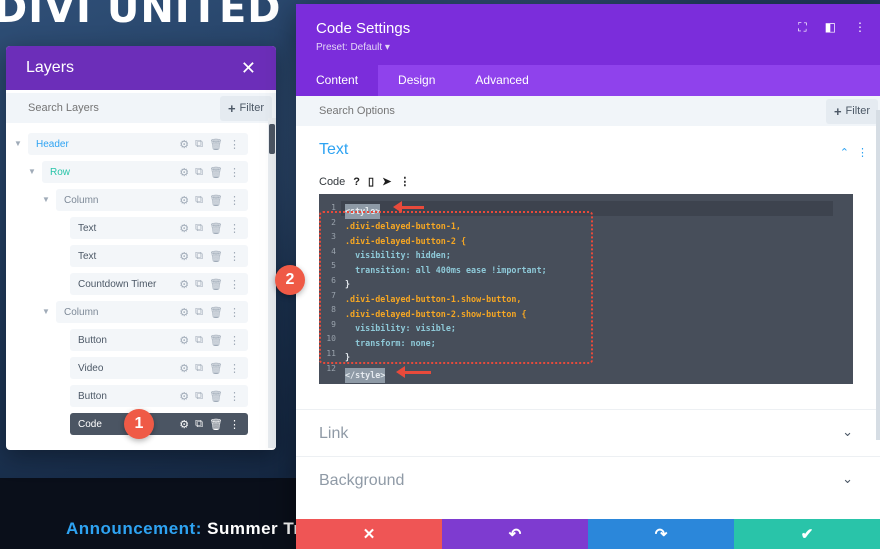  Describe the element at coordinates (159, 424) in the screenshot. I see `layer-item-code-selected: Code ⚙ ⧉ 🗑 ⋮` at that location.